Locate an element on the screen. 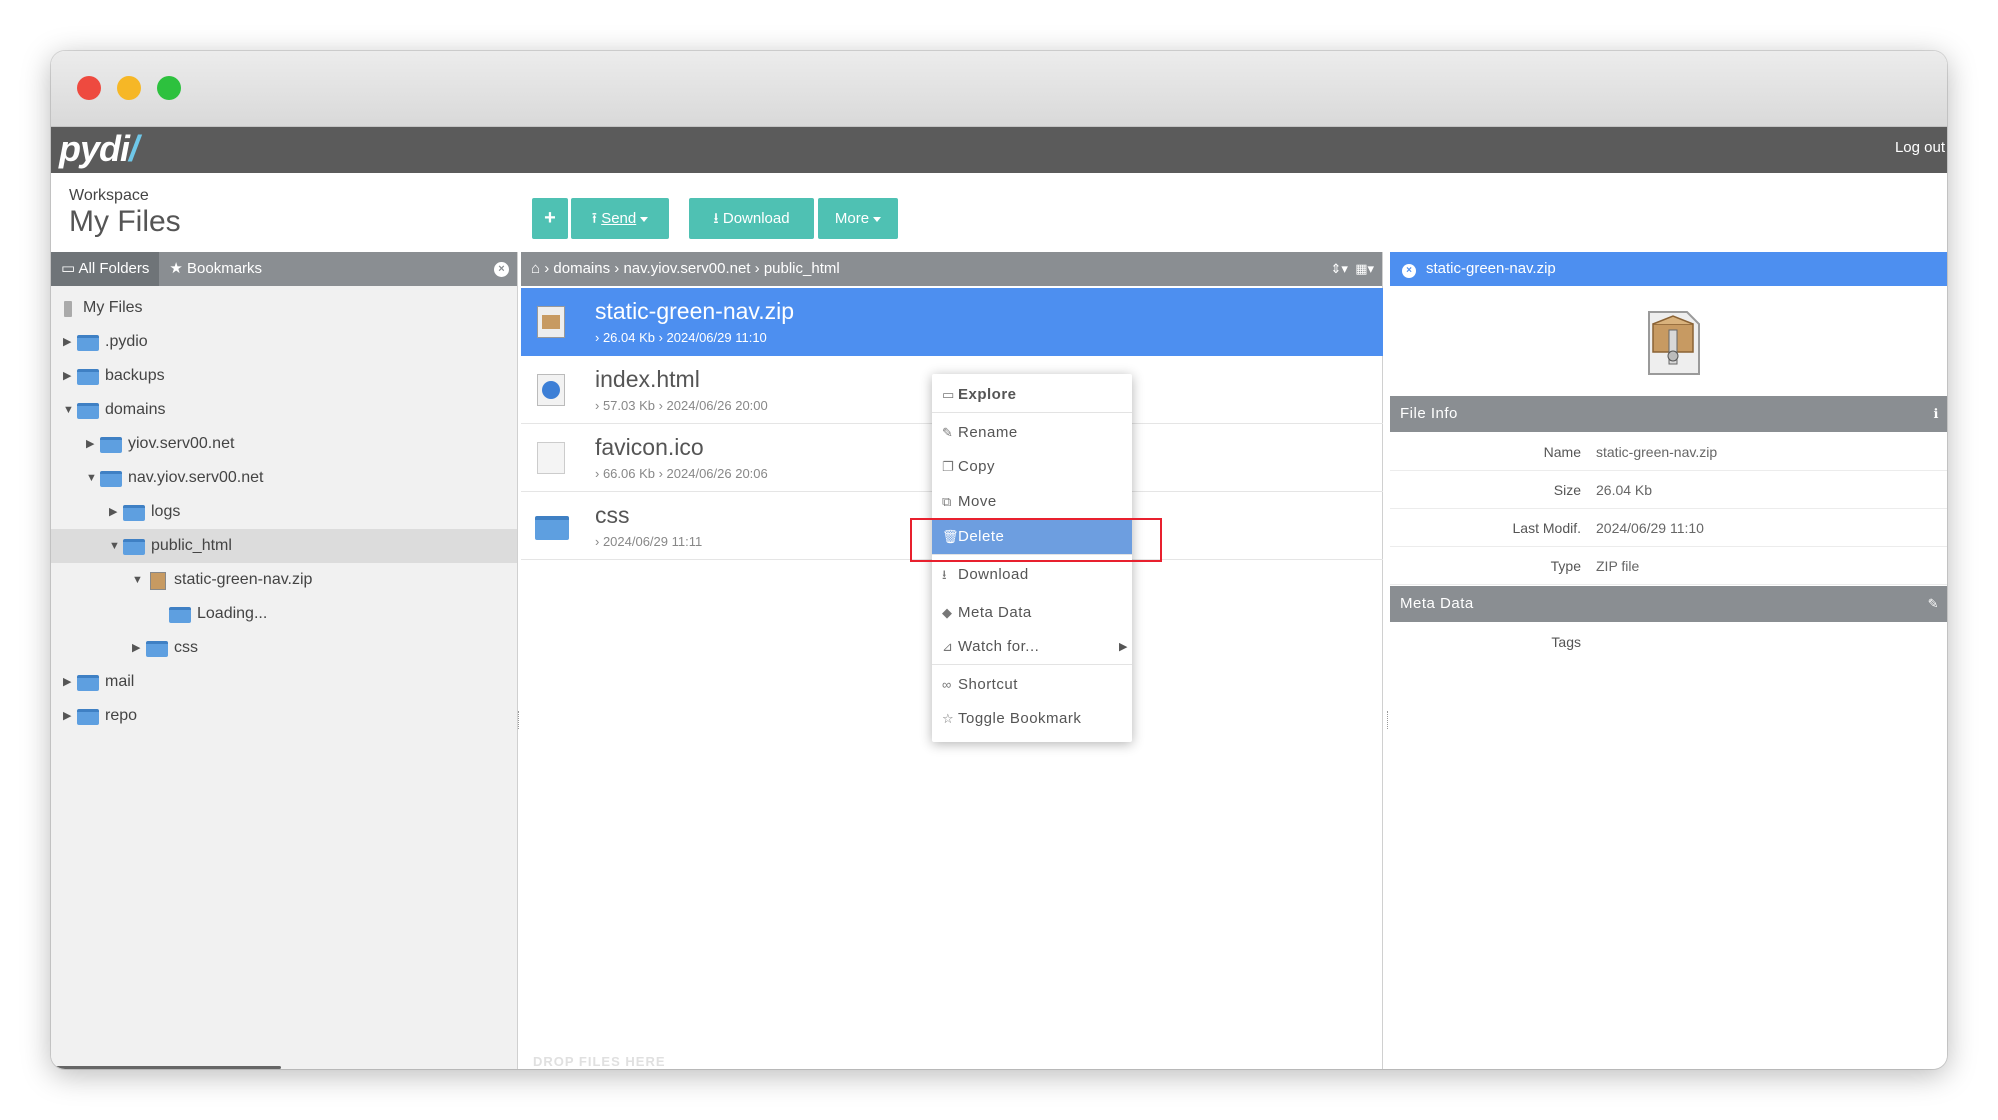  download-button: ⭳ Download is located at coordinates (751, 218).